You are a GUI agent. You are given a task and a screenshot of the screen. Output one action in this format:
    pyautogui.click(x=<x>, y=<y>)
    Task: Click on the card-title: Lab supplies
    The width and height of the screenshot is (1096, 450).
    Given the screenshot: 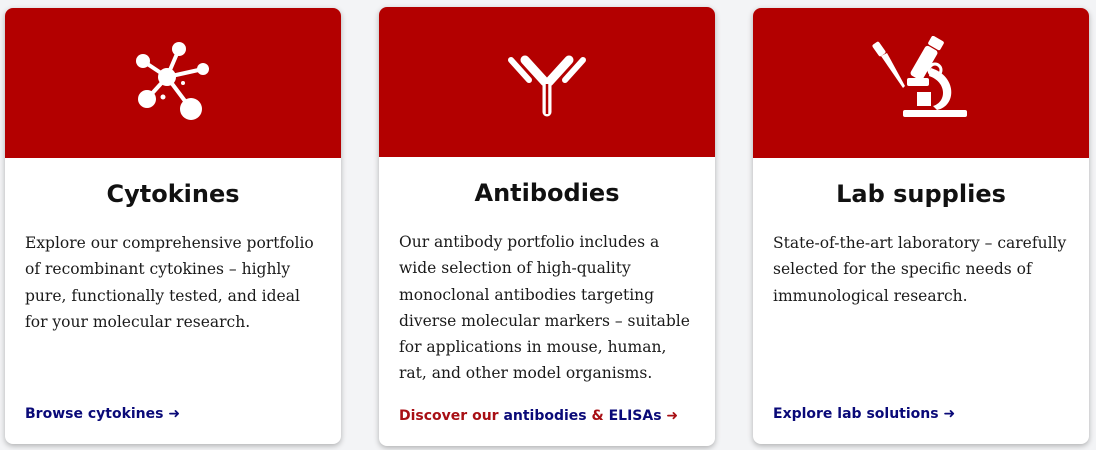 What is the action you would take?
    pyautogui.click(x=921, y=194)
    